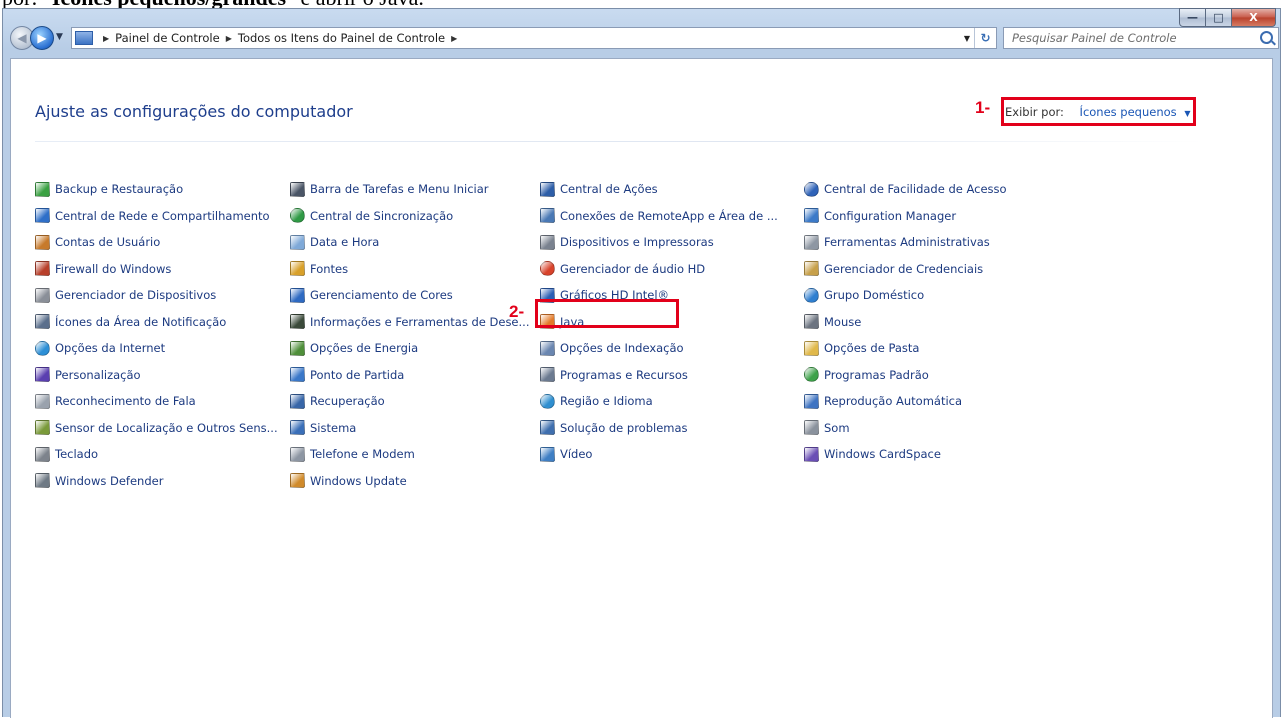  What do you see at coordinates (882, 454) in the screenshot?
I see `cp-item-label: Windows CardSpace` at bounding box center [882, 454].